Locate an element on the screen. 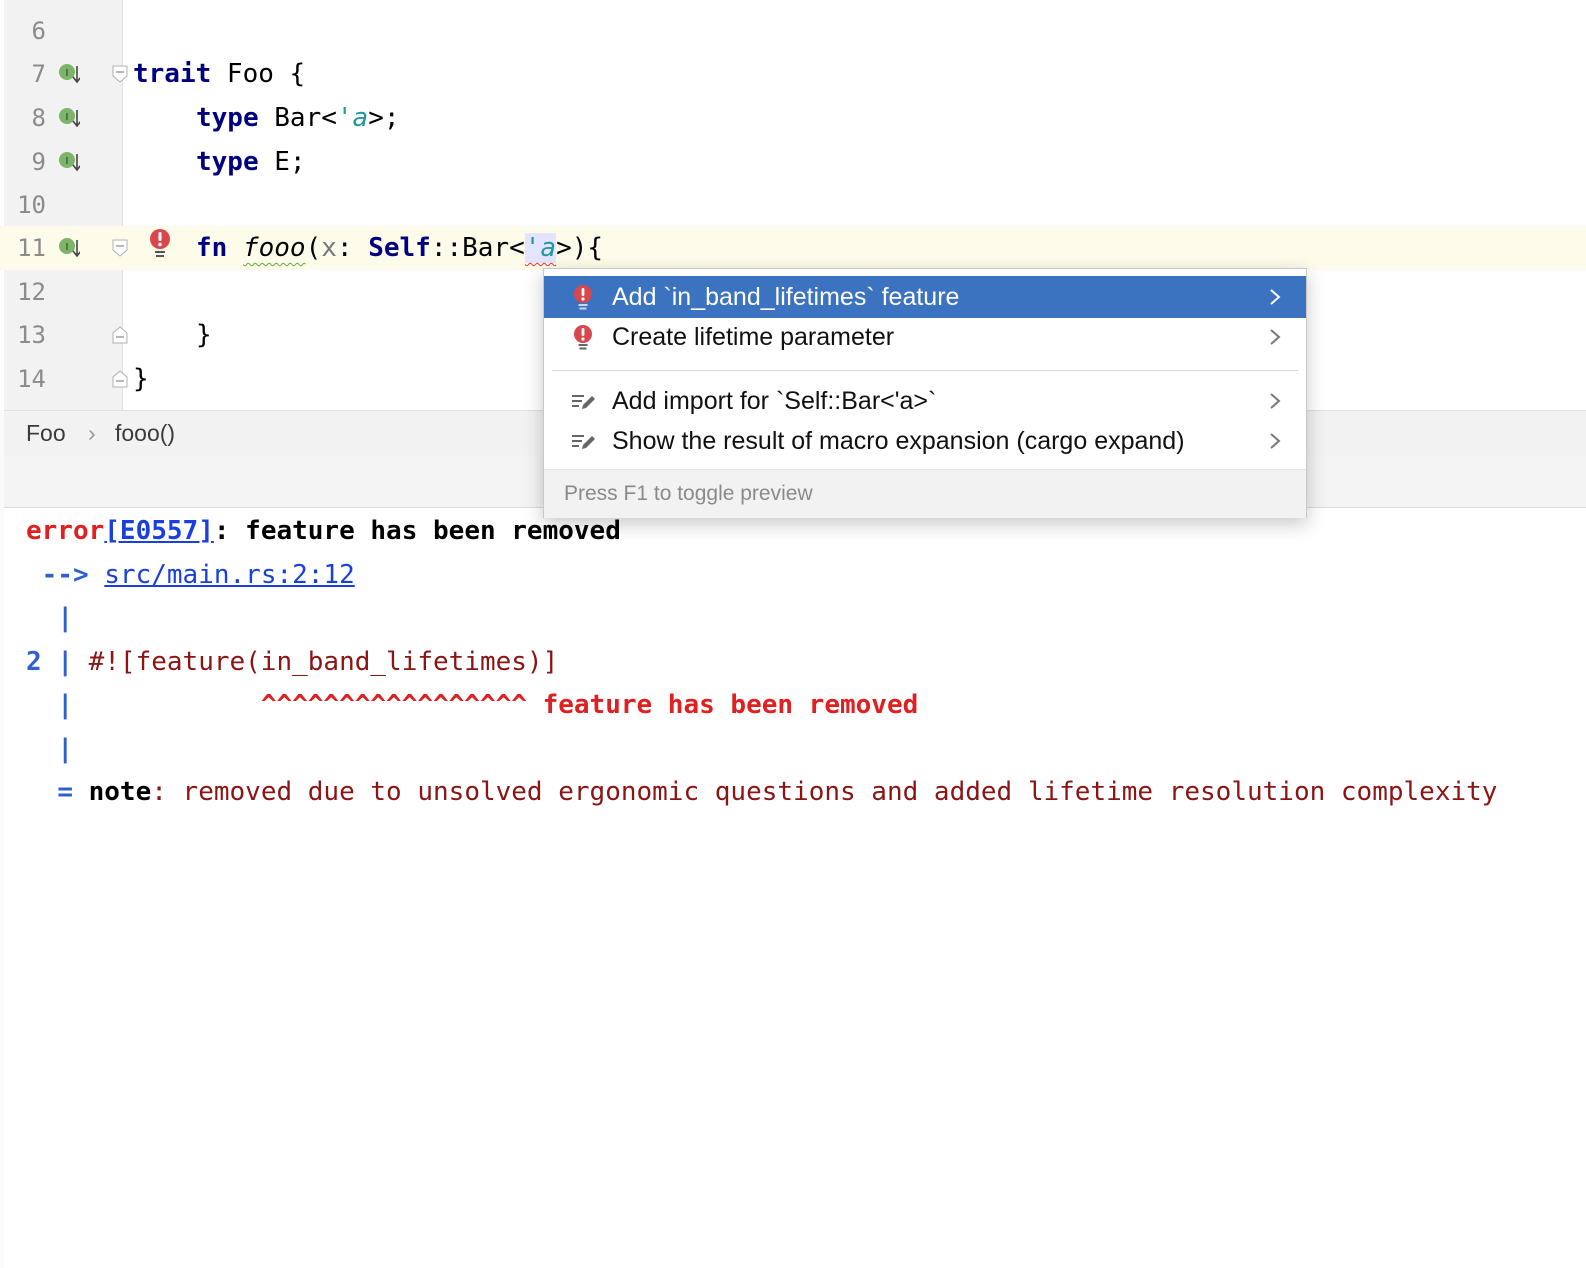  line-number: 8 is located at coordinates (38, 118).